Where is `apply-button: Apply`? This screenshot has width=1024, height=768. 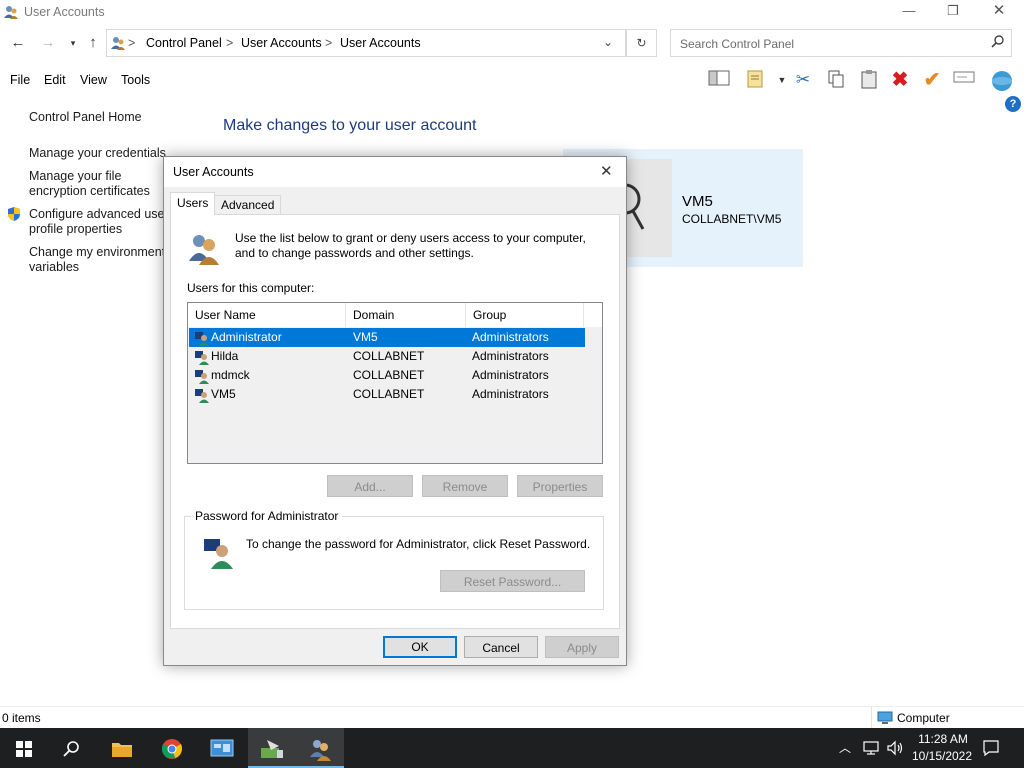 apply-button: Apply is located at coordinates (582, 647).